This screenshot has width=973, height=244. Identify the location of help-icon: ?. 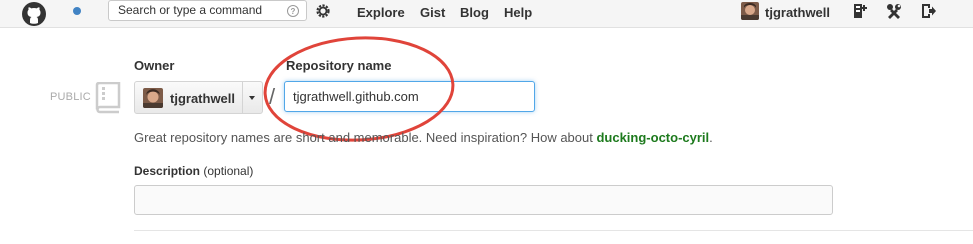
(293, 11).